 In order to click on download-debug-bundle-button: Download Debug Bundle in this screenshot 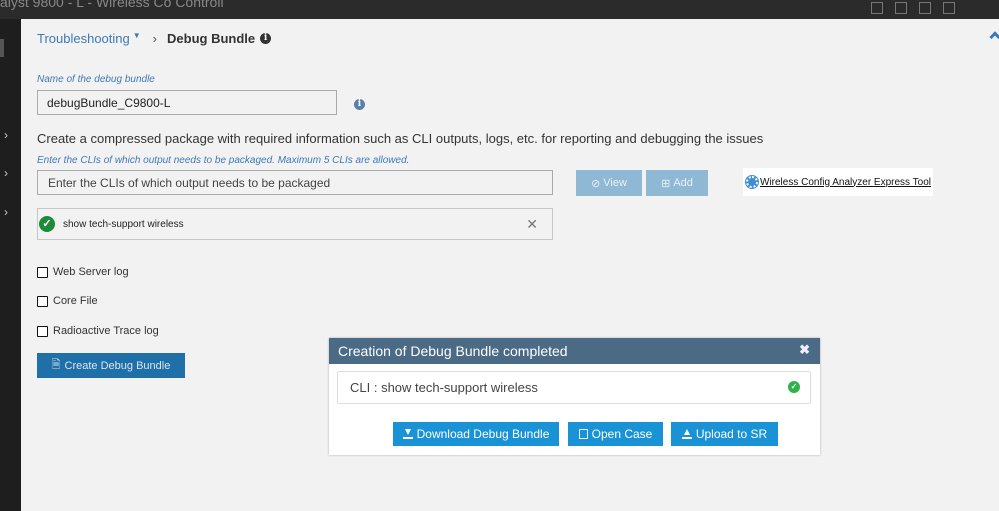, I will do `click(476, 434)`.